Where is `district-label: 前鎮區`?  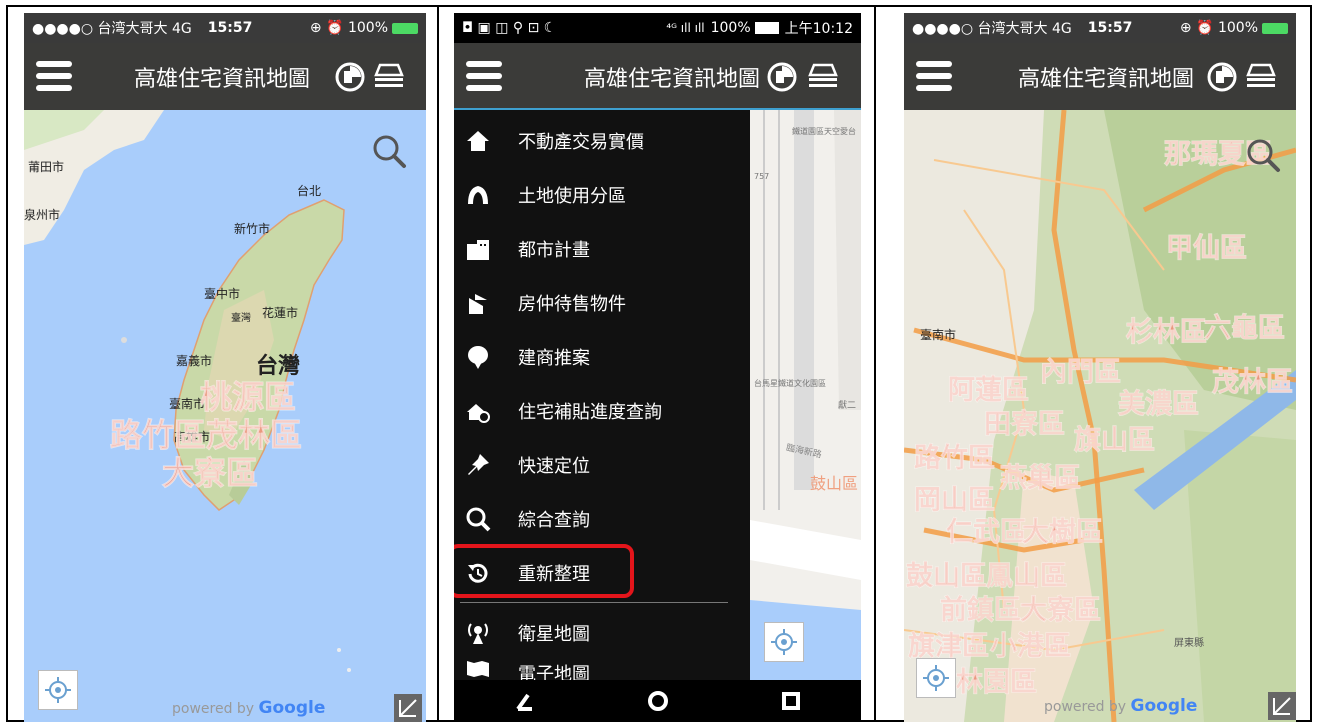 district-label: 前鎮區 is located at coordinates (981, 611).